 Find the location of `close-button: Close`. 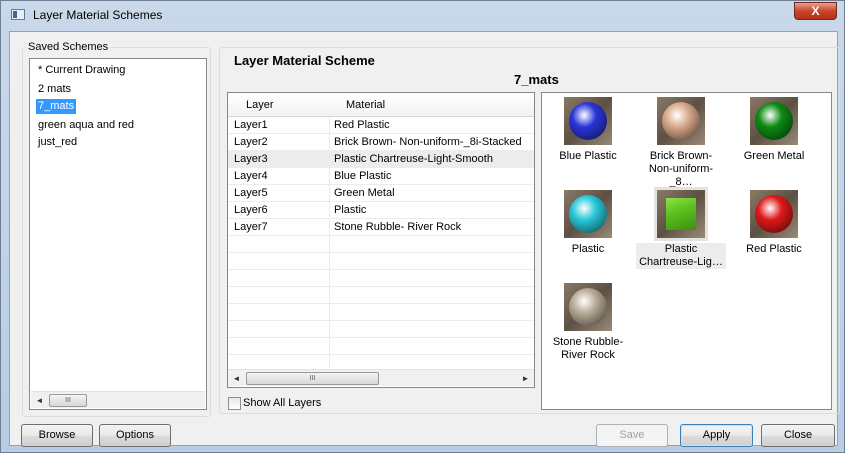

close-button: Close is located at coordinates (798, 435).